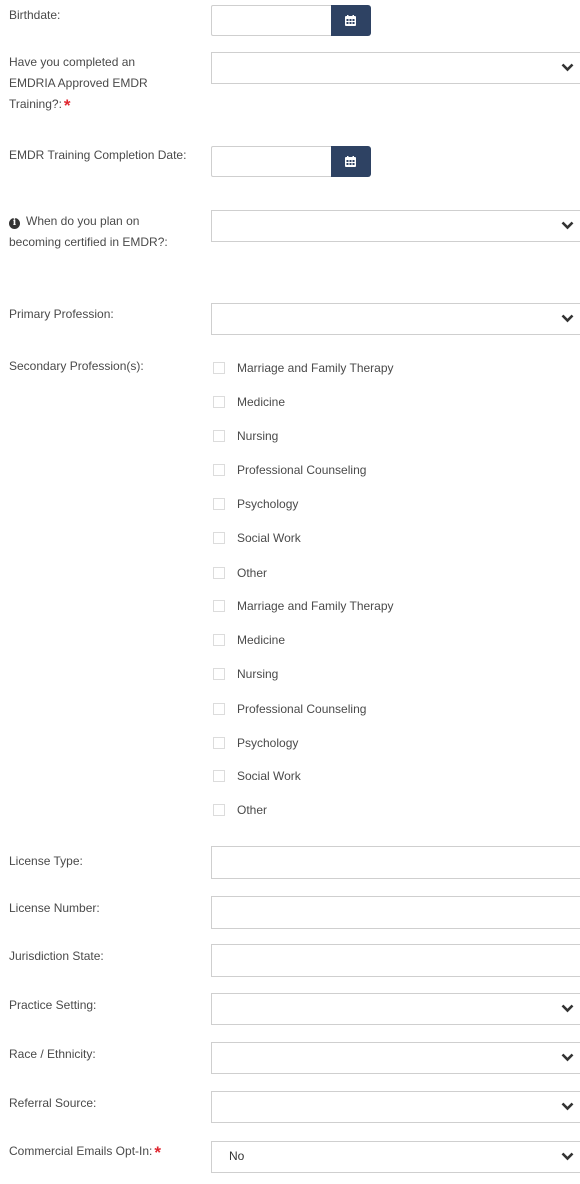  What do you see at coordinates (395, 1107) in the screenshot?
I see `referral-source-select` at bounding box center [395, 1107].